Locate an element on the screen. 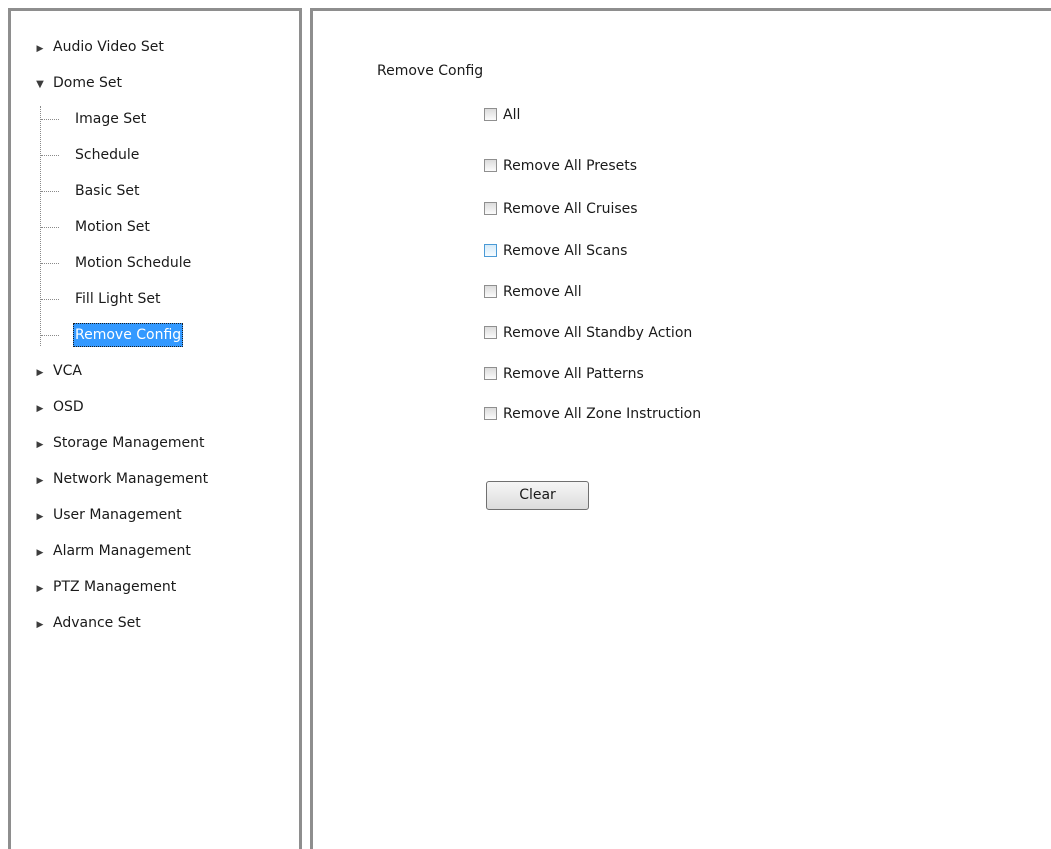 Image resolution: width=1051 pixels, height=849 pixels. tree-item-schedule: Schedule is located at coordinates (107, 155).